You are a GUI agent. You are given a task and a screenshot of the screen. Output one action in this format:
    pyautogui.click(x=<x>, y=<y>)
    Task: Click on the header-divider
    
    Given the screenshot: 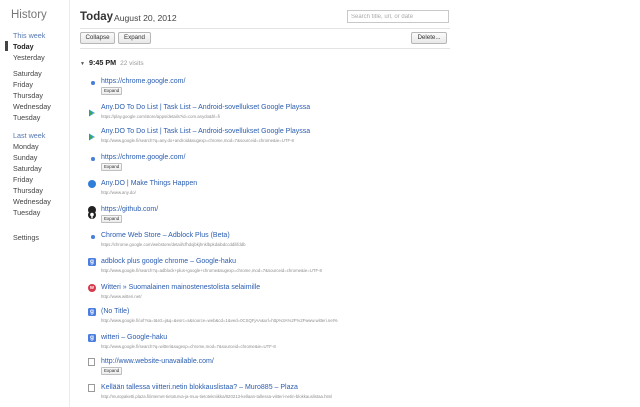 What is the action you would take?
    pyautogui.click(x=265, y=28)
    